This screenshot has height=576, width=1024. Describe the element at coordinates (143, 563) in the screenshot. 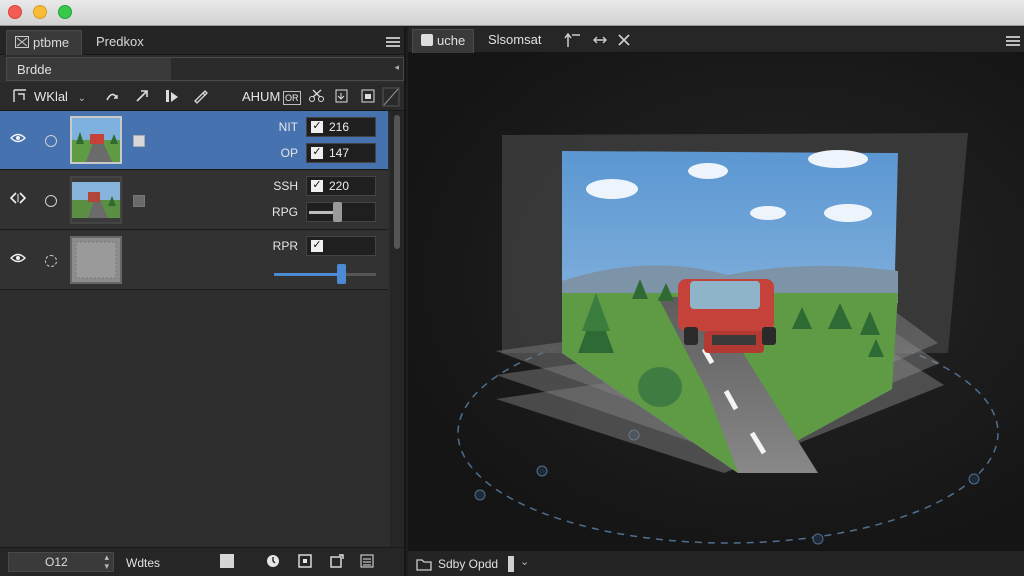

I see `bottom-label: Wdtes` at that location.